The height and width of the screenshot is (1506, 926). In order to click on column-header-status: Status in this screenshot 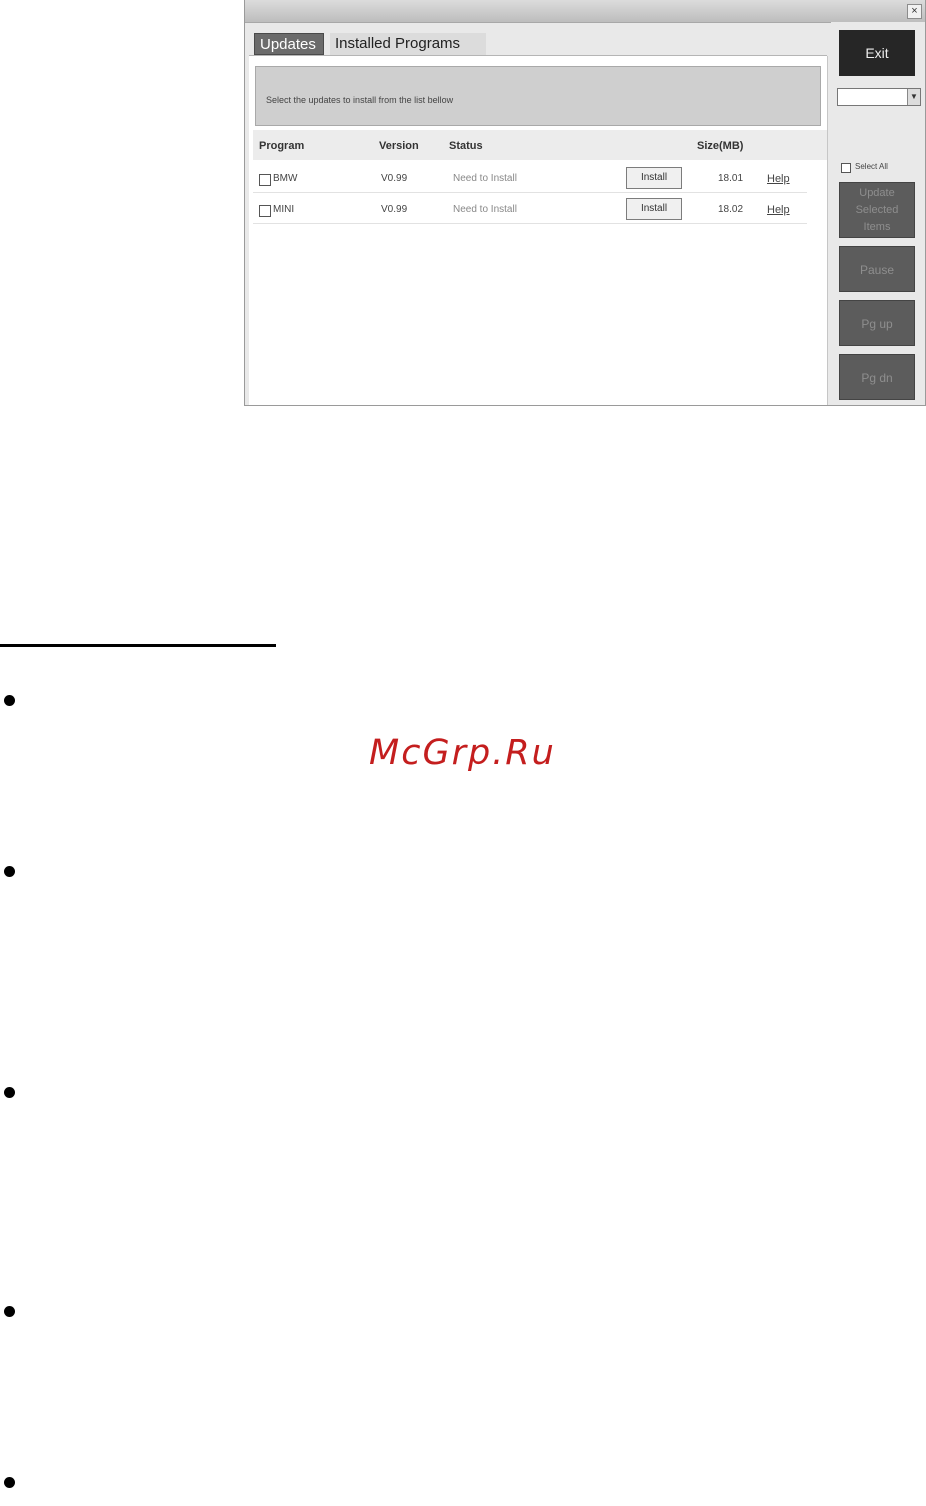, I will do `click(466, 146)`.